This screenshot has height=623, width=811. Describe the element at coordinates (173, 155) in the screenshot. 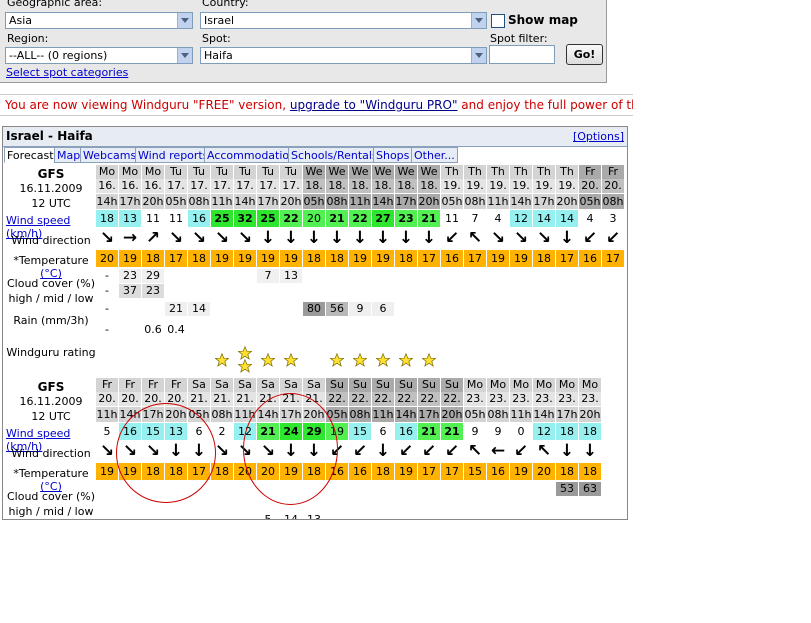

I see `tab-wind-reports: Wind reports` at that location.